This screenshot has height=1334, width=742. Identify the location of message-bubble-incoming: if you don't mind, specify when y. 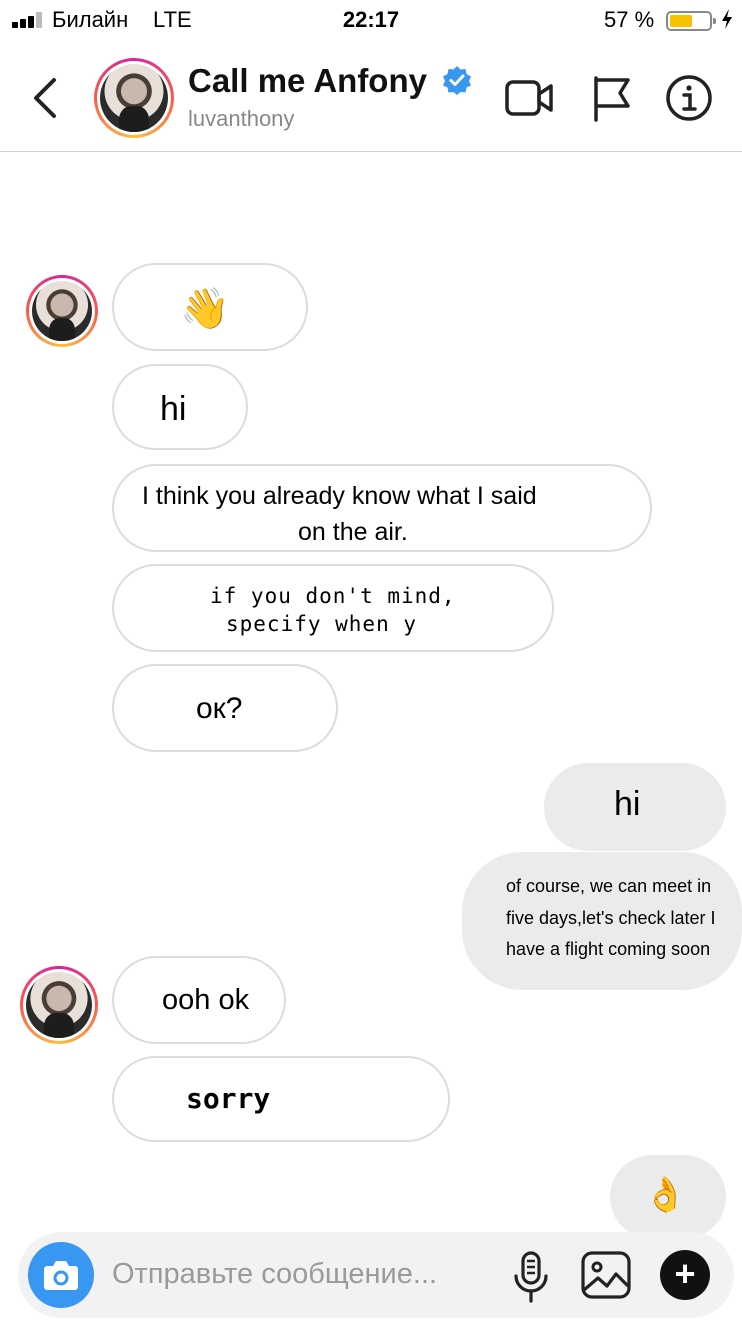
(333, 608).